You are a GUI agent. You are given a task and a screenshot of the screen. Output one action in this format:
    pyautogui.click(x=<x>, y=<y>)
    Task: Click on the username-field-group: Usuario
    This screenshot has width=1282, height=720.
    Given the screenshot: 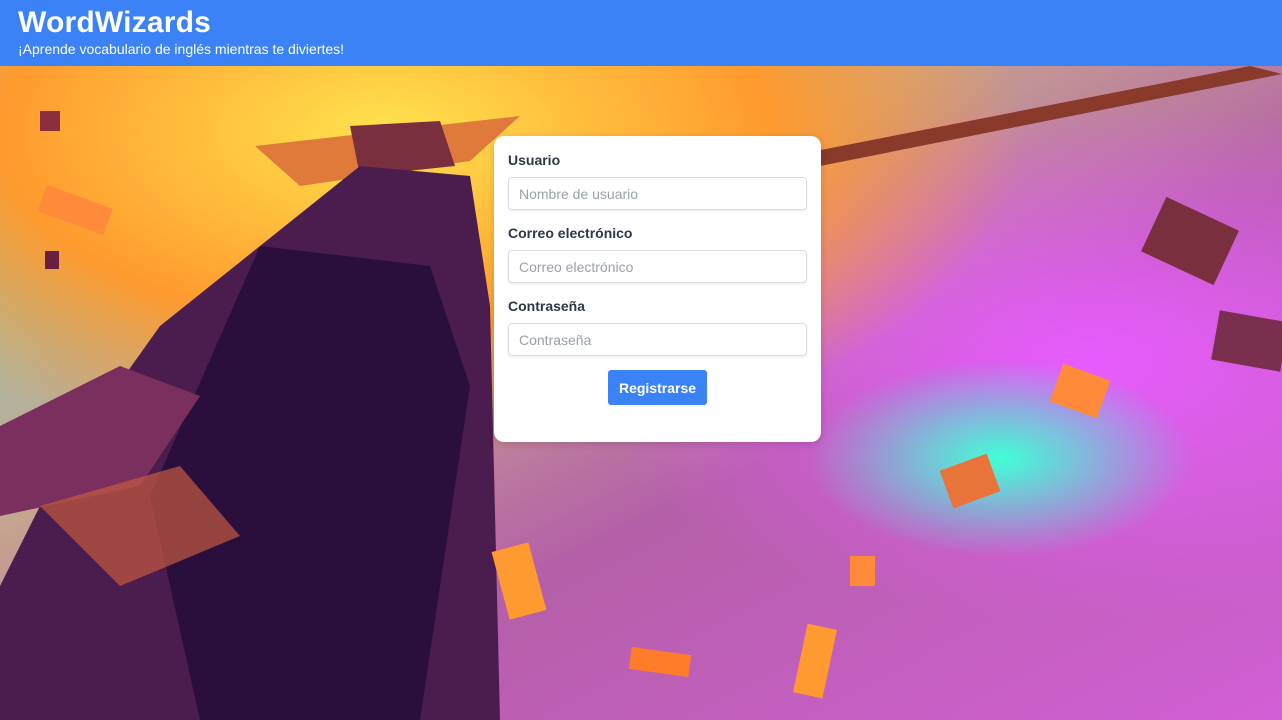 What is the action you would take?
    pyautogui.click(x=657, y=181)
    